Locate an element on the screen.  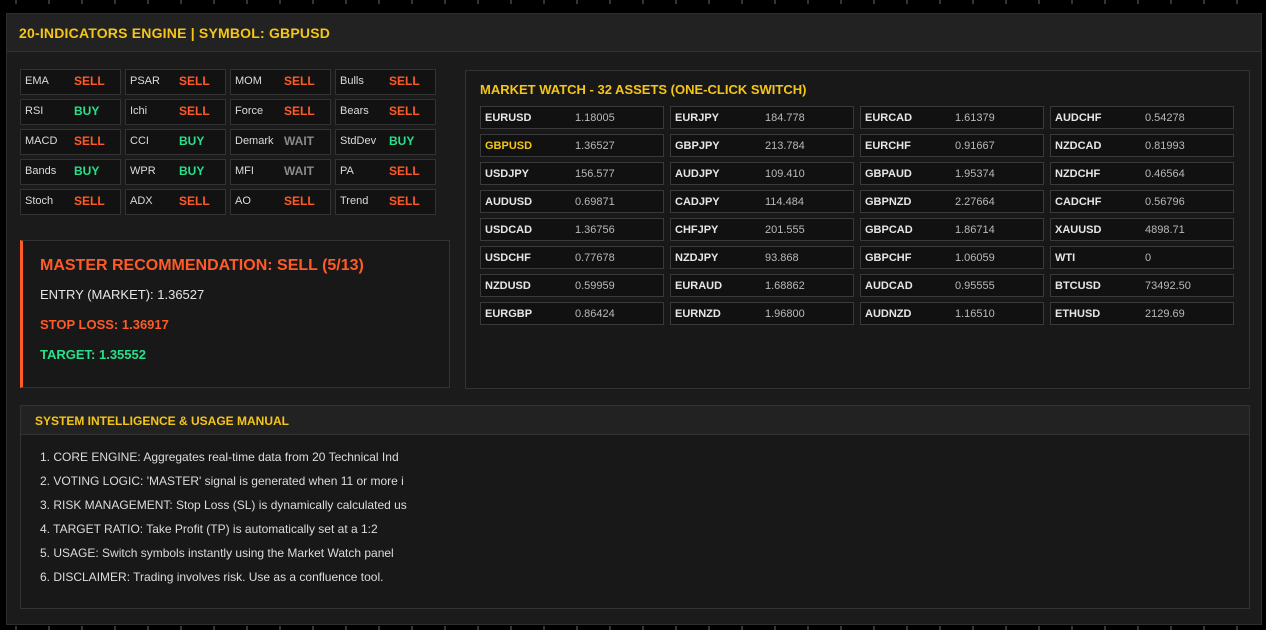
asset-symbol: AUDCHF is located at coordinates (1078, 118).